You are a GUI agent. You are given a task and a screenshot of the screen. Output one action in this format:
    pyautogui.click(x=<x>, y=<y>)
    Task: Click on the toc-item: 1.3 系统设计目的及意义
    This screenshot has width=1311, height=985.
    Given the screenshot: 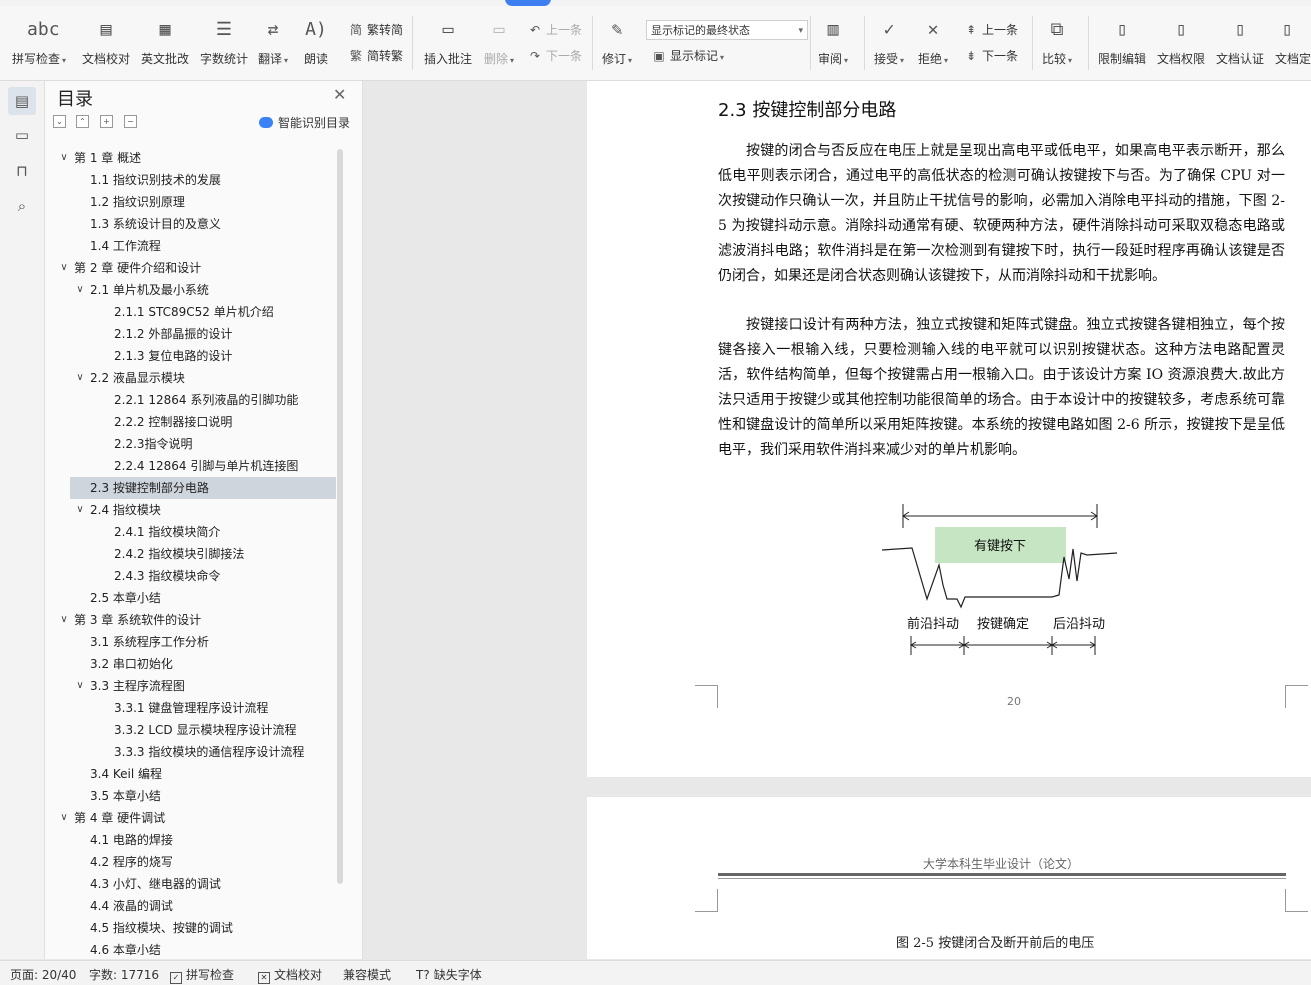 What is the action you would take?
    pyautogui.click(x=193, y=224)
    